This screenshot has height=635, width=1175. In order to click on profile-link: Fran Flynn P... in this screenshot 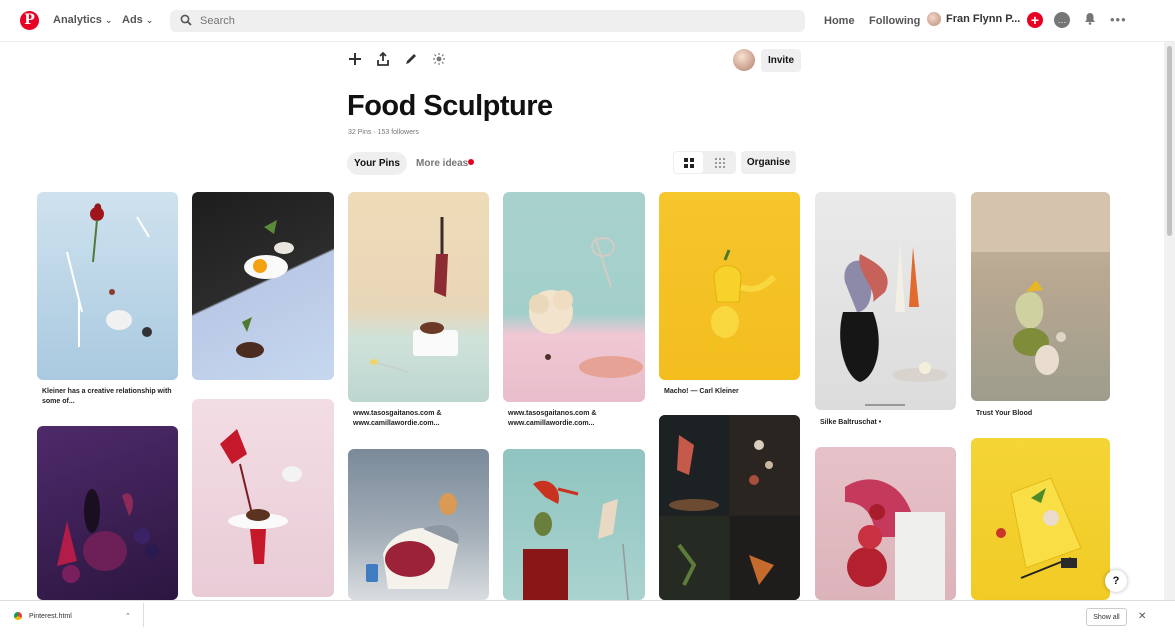, I will do `click(973, 19)`.